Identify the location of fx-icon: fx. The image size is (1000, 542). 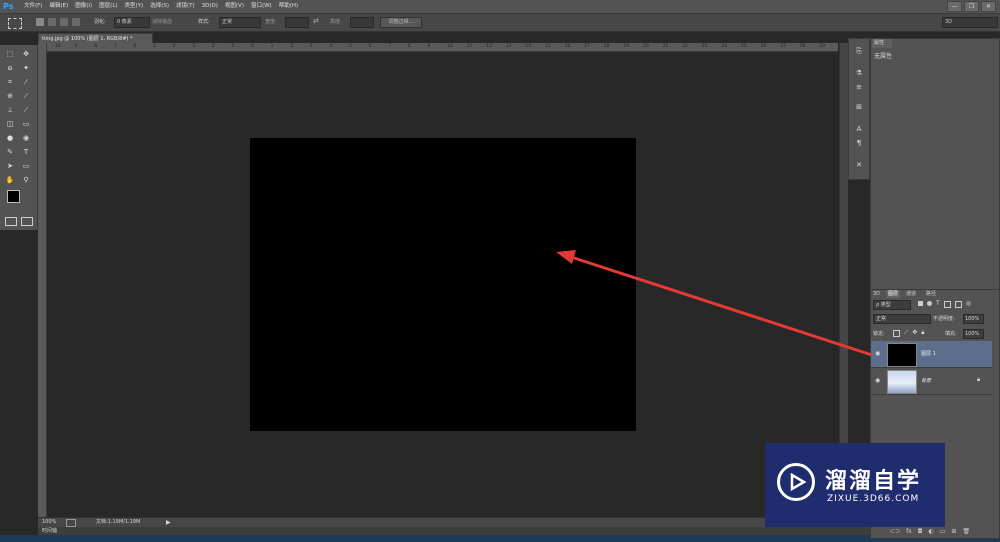
(909, 531).